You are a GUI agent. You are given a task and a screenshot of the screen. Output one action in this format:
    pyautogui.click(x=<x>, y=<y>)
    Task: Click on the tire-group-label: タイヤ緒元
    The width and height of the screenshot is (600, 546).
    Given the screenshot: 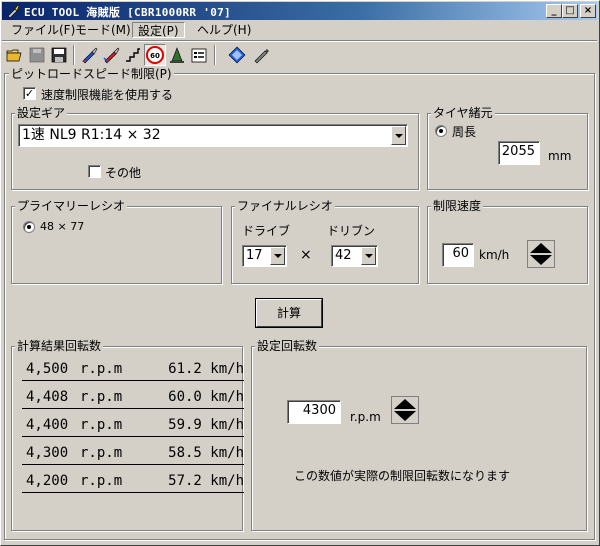 What is the action you would take?
    pyautogui.click(x=463, y=113)
    